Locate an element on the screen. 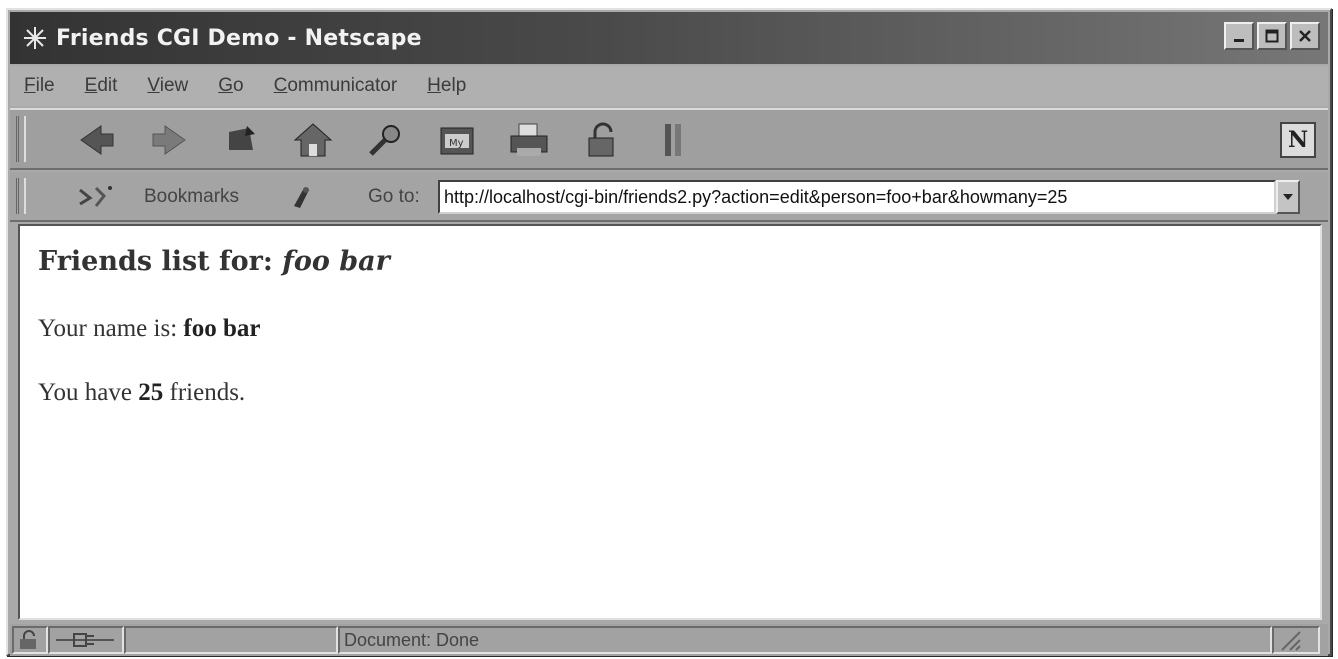  menu-communicator: Communicator is located at coordinates (336, 86).